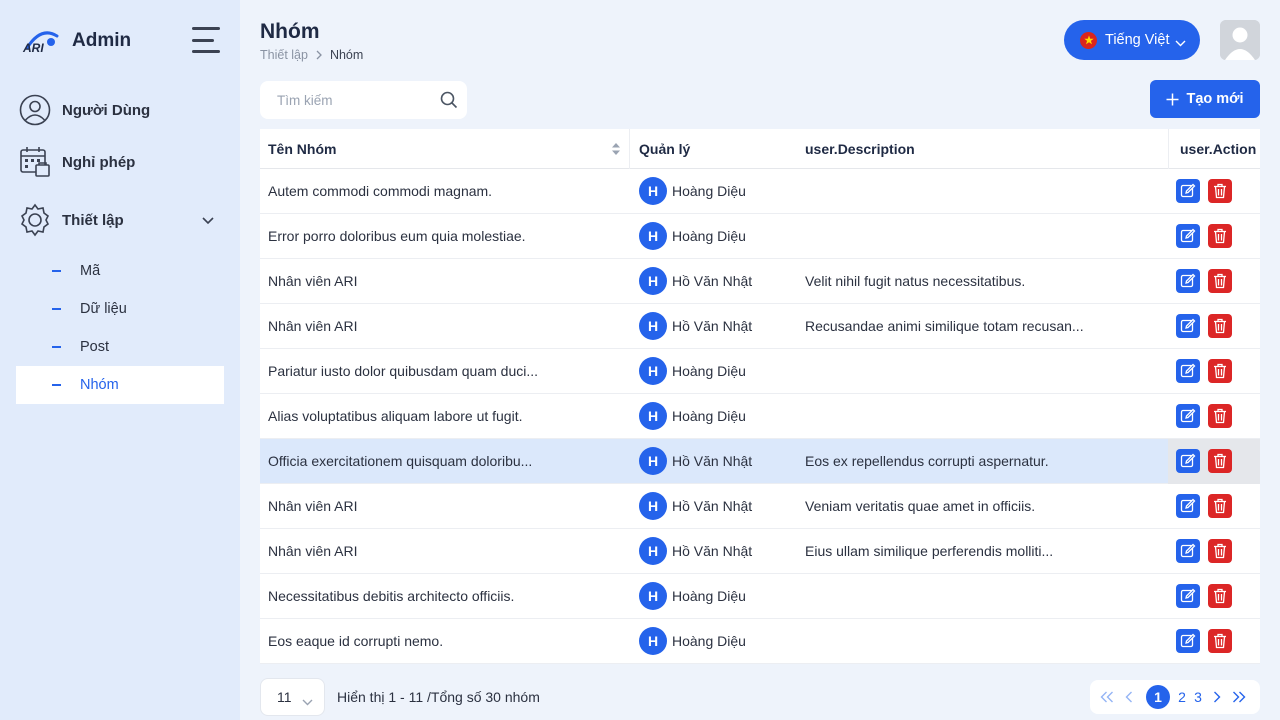 The width and height of the screenshot is (1280, 720). I want to click on sidebar-subitem-data: Dữ liệu, so click(120, 309).